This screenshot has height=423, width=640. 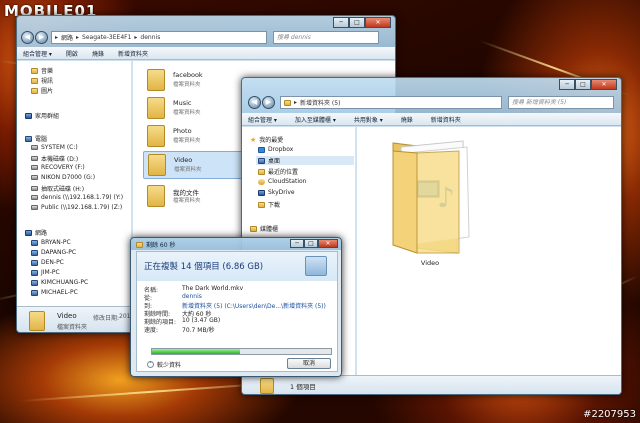 I want to click on nav-item-favorites: ★ 我的最愛, so click(x=266, y=139).